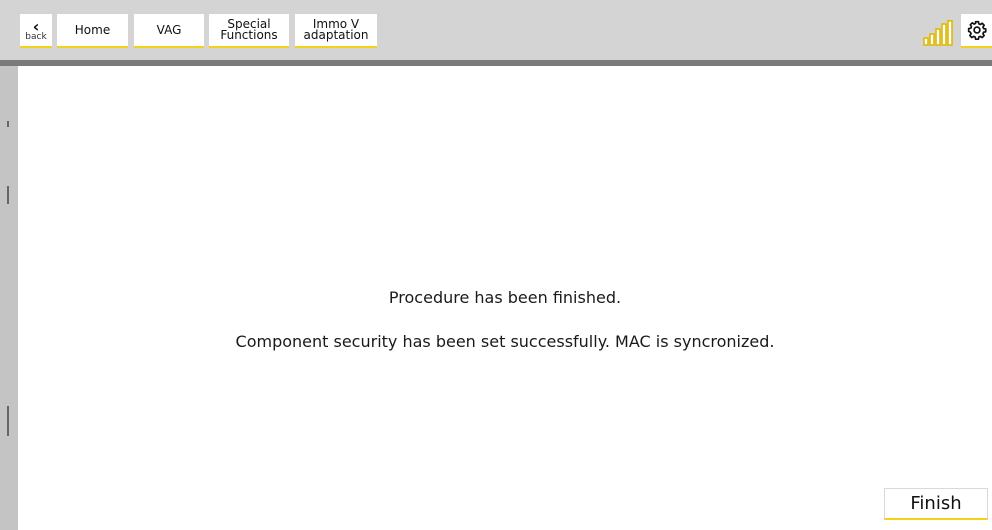  I want to click on gear-icon, so click(977, 30).